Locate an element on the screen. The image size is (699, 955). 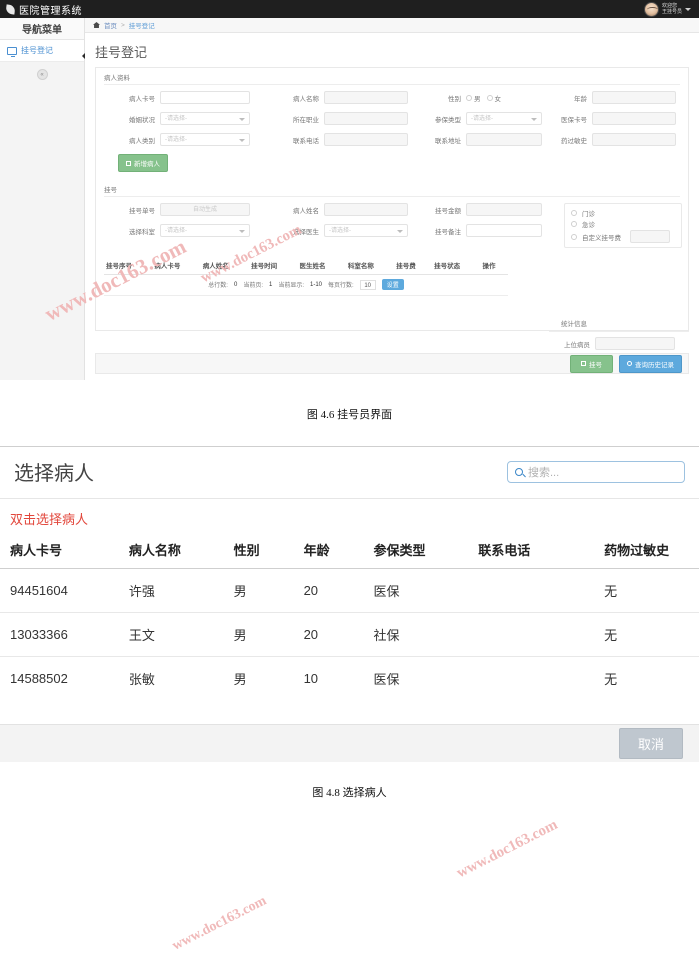
input-phone is located at coordinates (366, 139).